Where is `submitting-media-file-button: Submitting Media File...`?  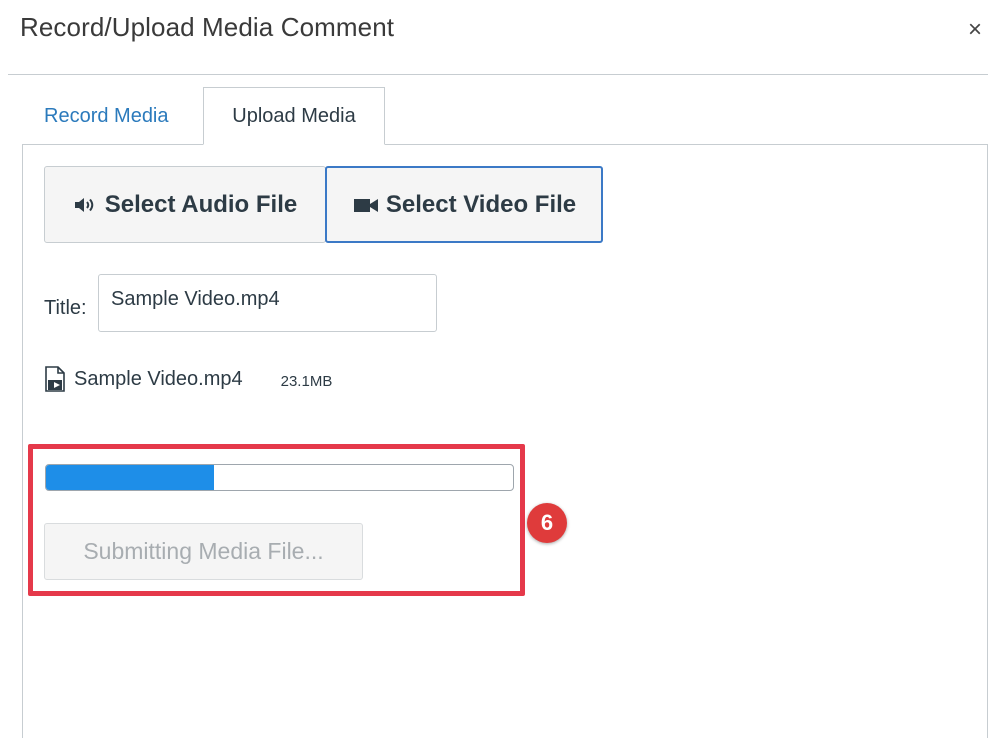
submitting-media-file-button: Submitting Media File... is located at coordinates (203, 551).